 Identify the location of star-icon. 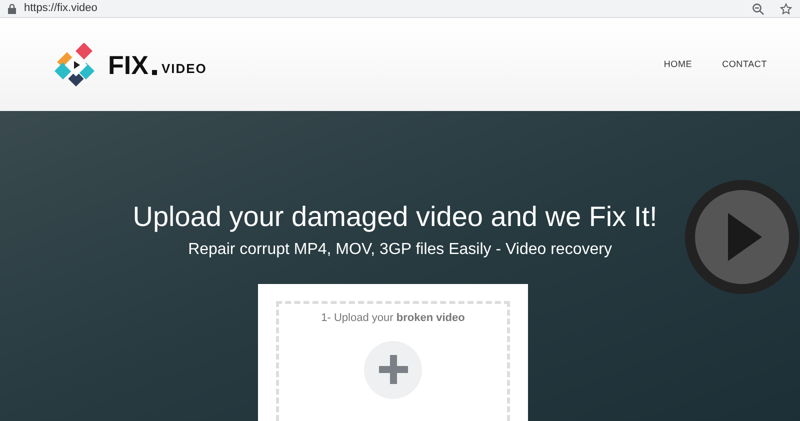
(786, 8).